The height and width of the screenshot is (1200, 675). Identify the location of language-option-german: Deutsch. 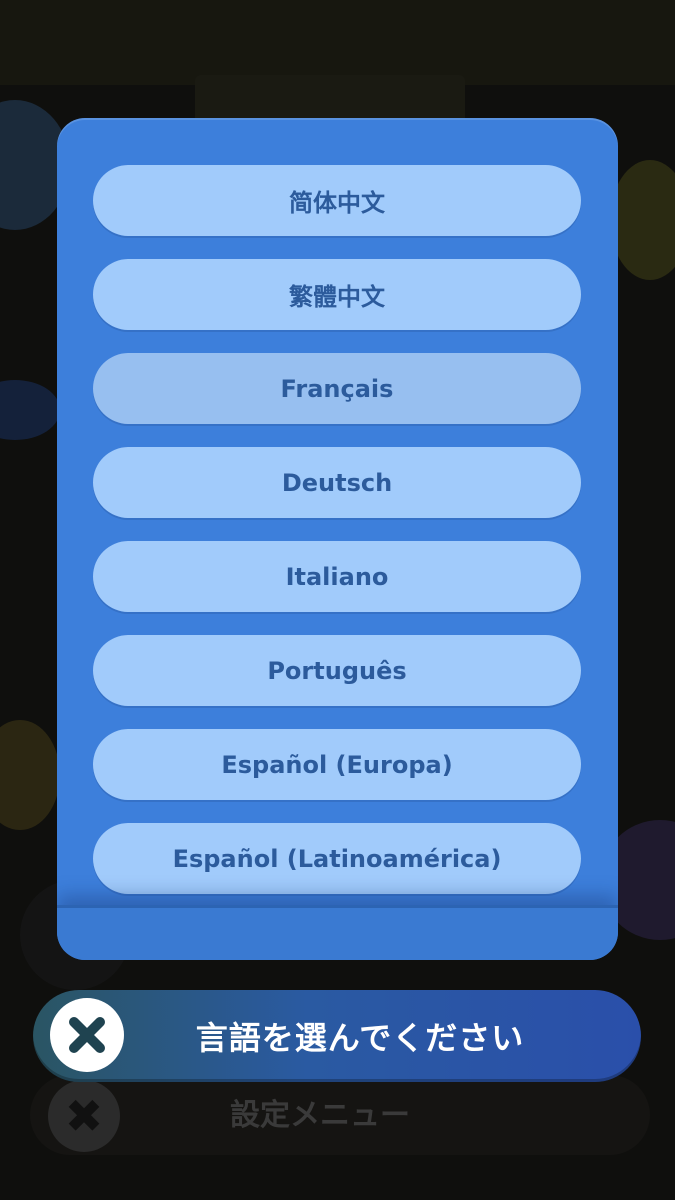
(337, 482).